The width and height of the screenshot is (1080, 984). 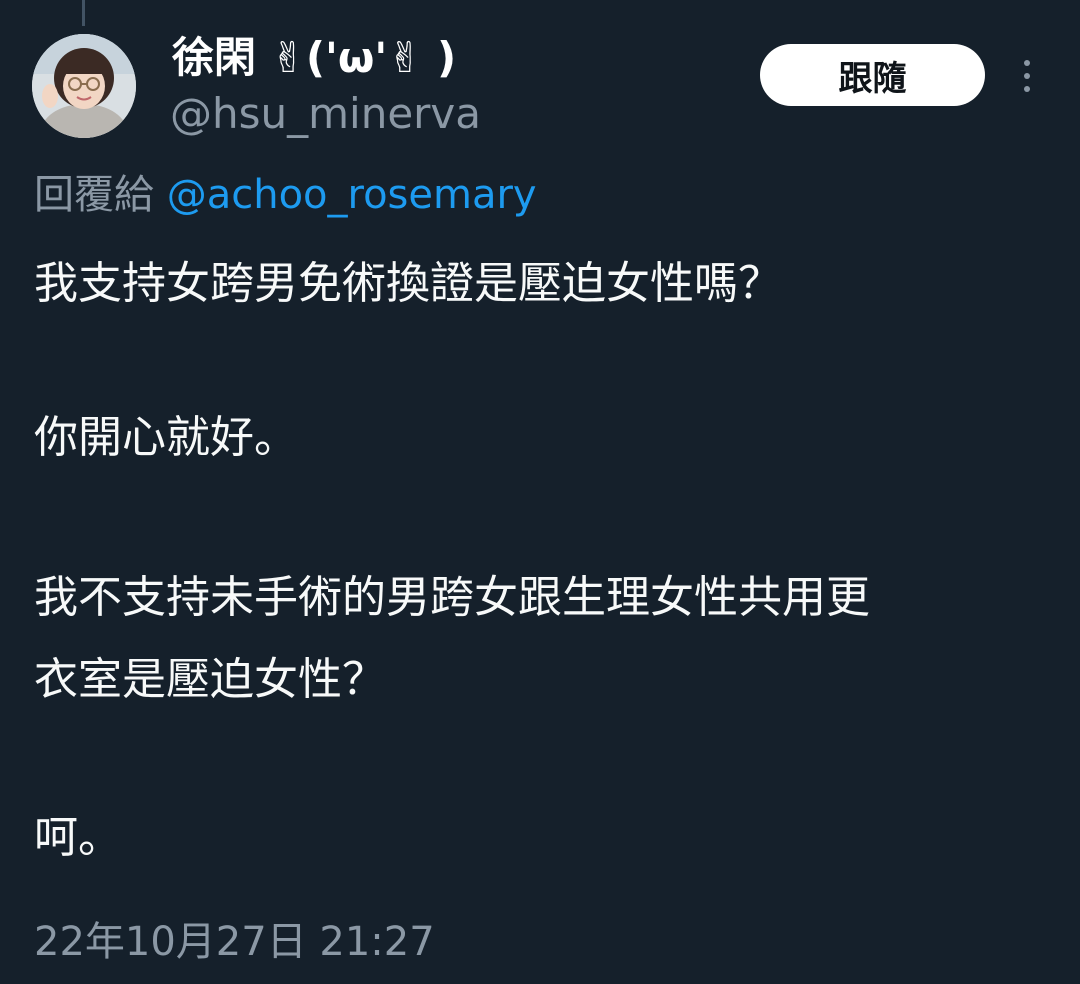 I want to click on tweet-text-line: 我不支持未手術的男跨女跟生理女性共用更, so click(x=452, y=597).